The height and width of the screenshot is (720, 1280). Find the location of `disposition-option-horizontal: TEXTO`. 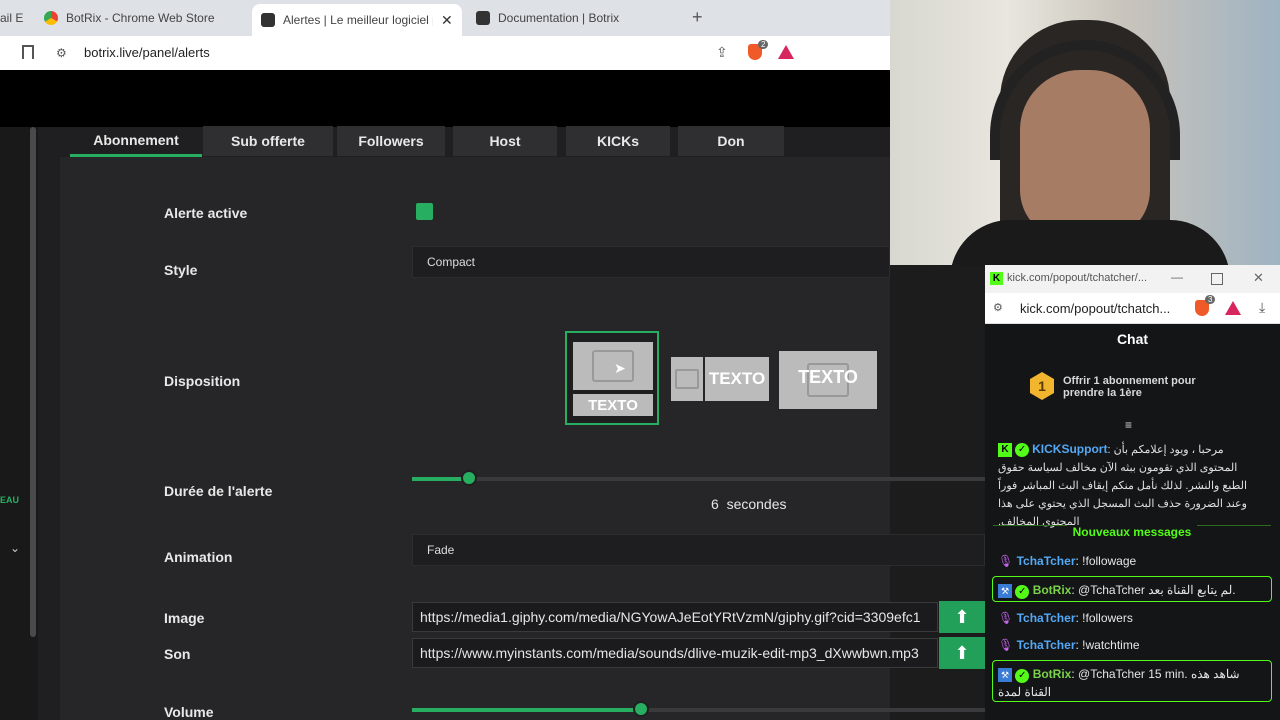

disposition-option-horizontal: TEXTO is located at coordinates (720, 379).